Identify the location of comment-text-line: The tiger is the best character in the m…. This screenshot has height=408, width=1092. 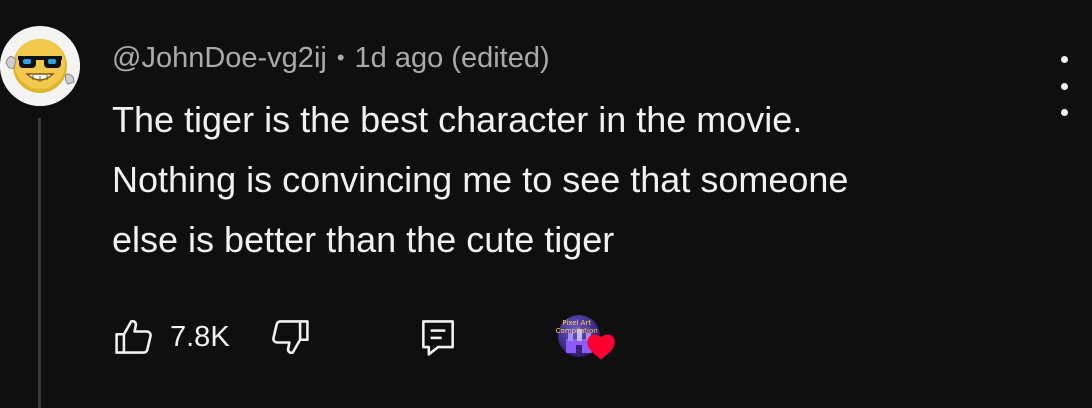
(457, 119).